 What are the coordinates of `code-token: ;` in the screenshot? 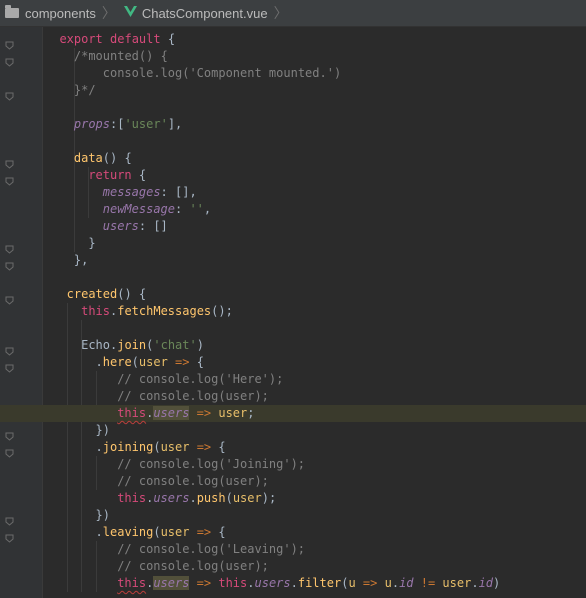 It's located at (251, 413).